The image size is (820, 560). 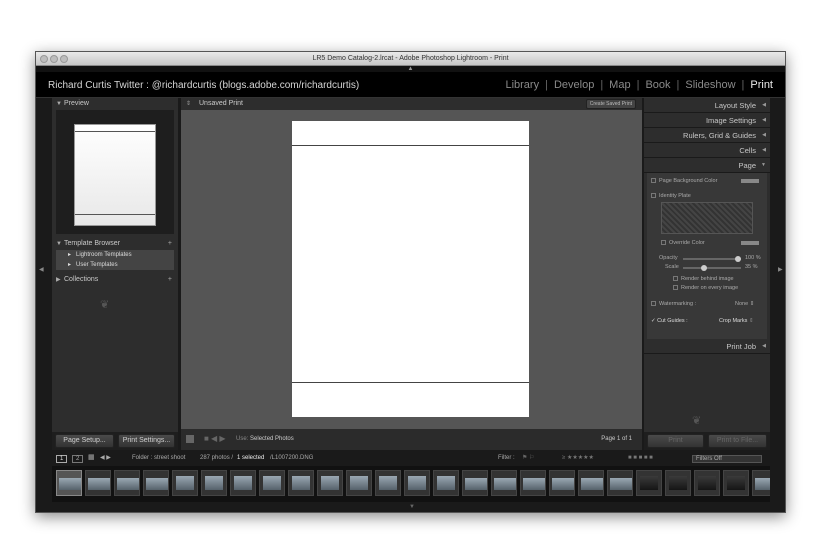 What do you see at coordinates (91, 457) in the screenshot?
I see `grid-icon: ▦` at bounding box center [91, 457].